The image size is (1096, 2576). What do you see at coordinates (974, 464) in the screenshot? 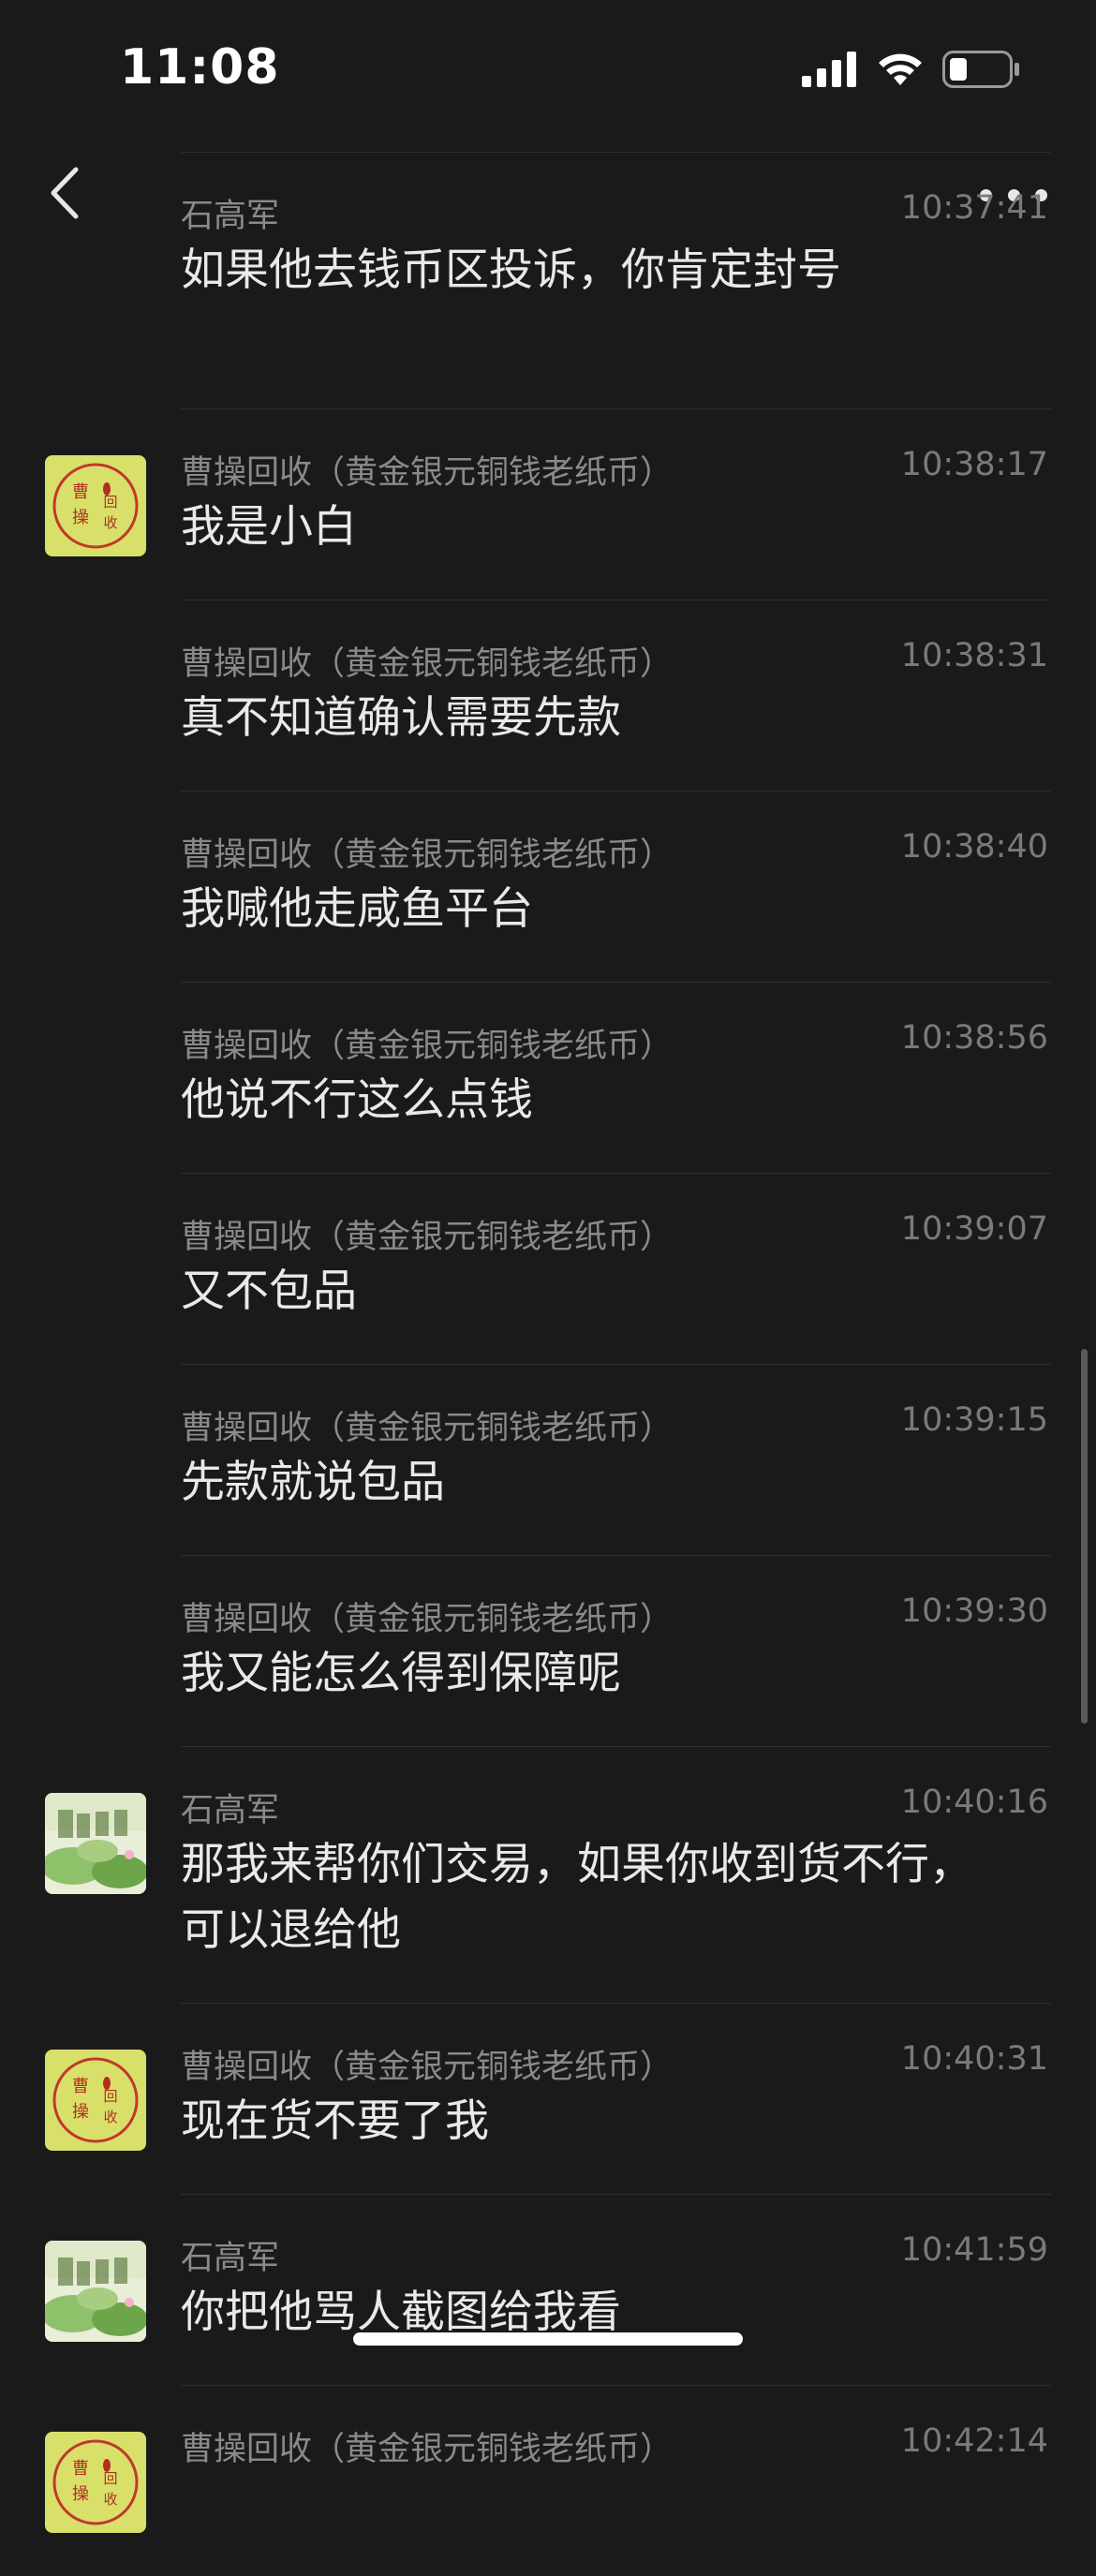
I see `message-time: 10:38:17` at bounding box center [974, 464].